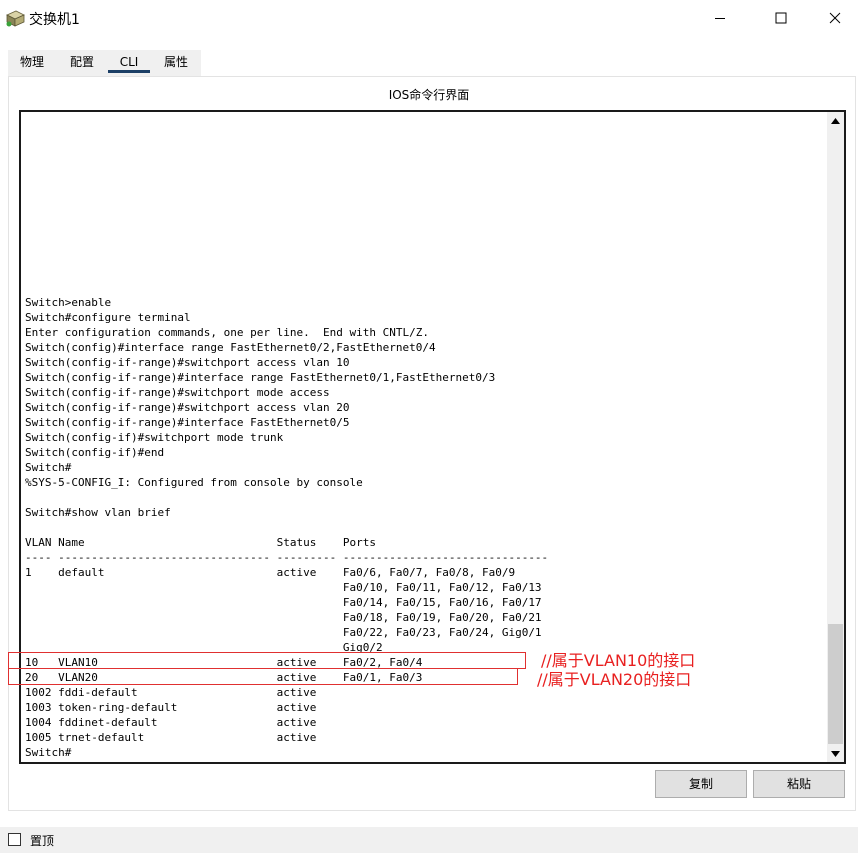  I want to click on scroll-up-button, so click(835, 120).